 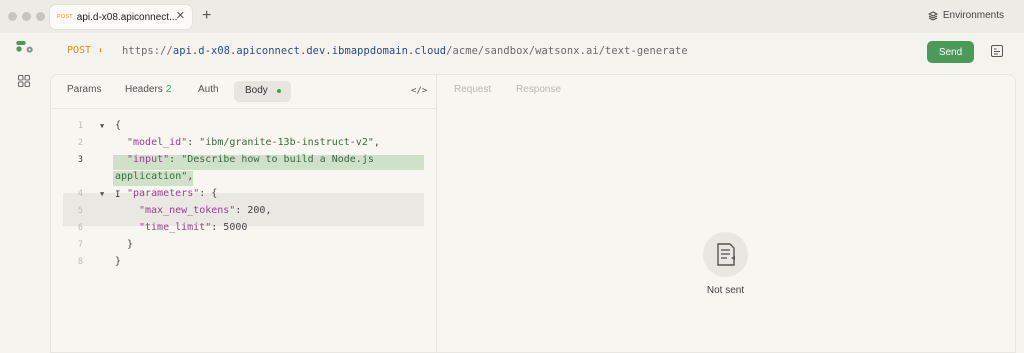 I want to click on request-tab: POST api.d-x08.apiconnect... ✕, so click(x=121, y=17).